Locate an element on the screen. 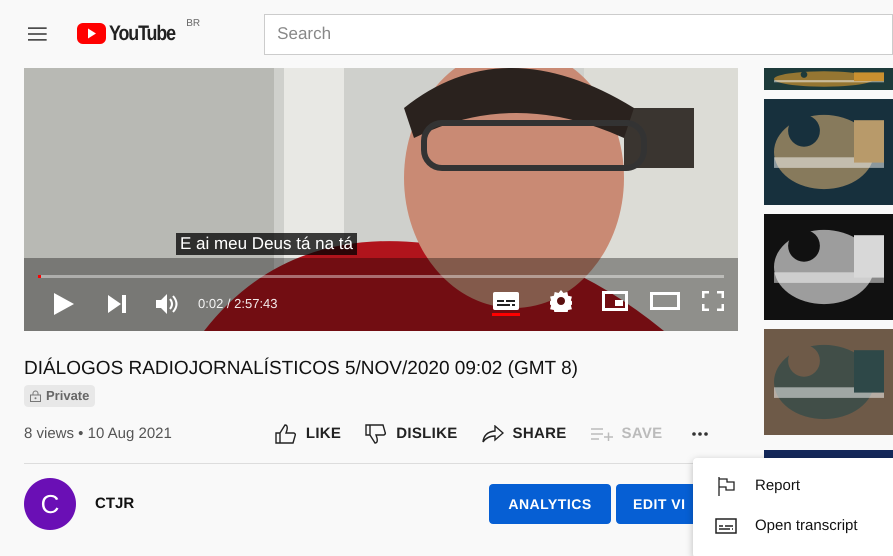  action-button: ANALYTICS is located at coordinates (550, 504).